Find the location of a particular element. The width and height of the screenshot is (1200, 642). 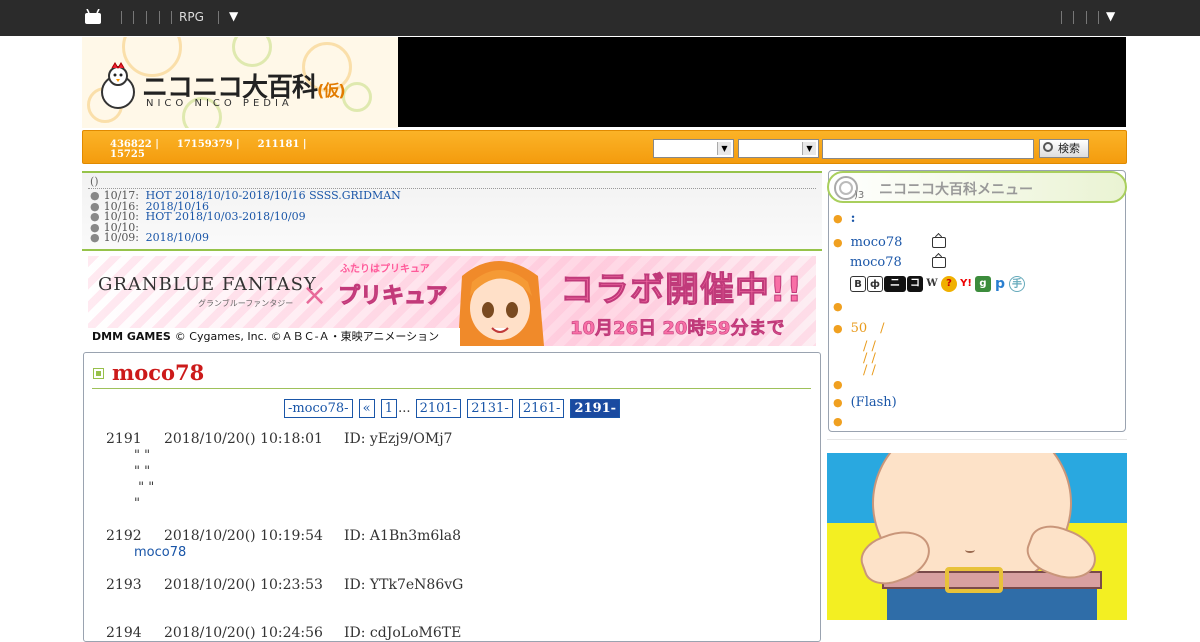

top-navigation-bar: RPG ▼ ▼ is located at coordinates (600, 18).